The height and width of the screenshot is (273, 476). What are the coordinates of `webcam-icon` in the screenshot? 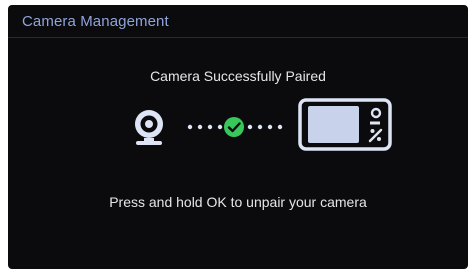 It's located at (149, 127).